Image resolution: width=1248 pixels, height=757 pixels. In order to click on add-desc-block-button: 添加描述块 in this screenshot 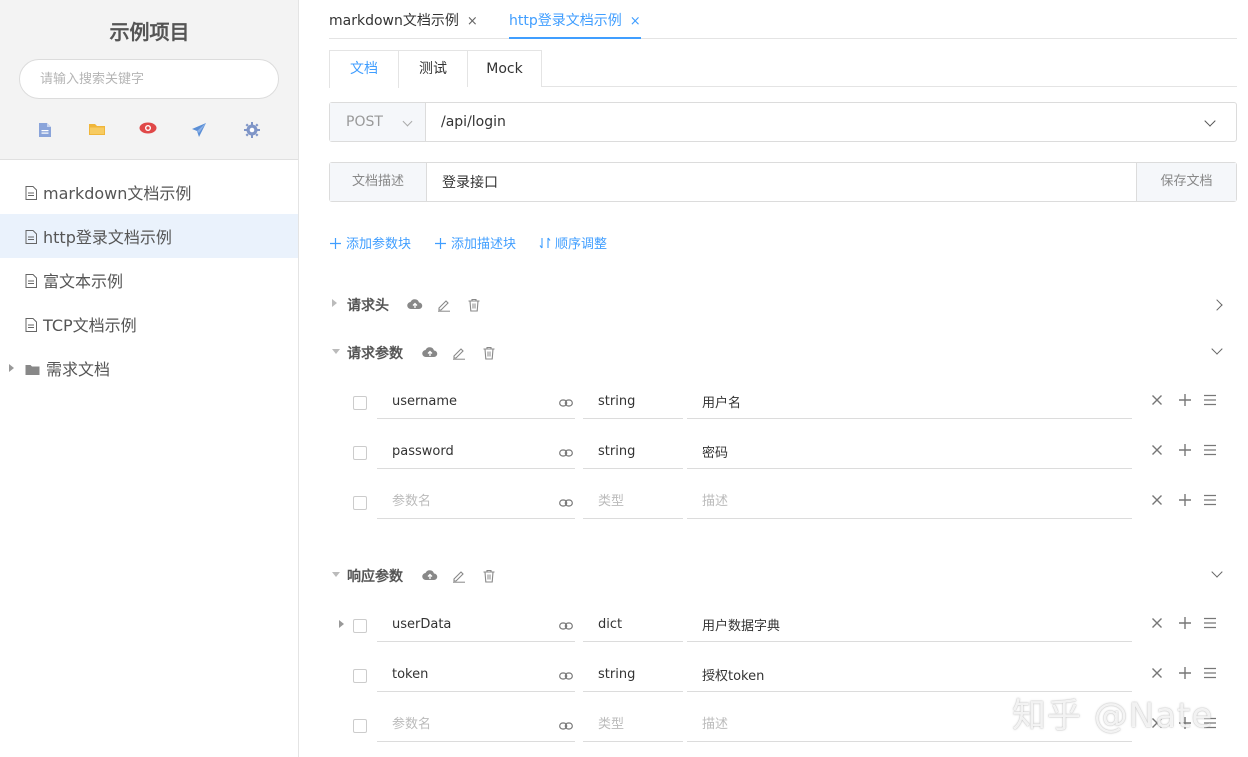, I will do `click(475, 242)`.